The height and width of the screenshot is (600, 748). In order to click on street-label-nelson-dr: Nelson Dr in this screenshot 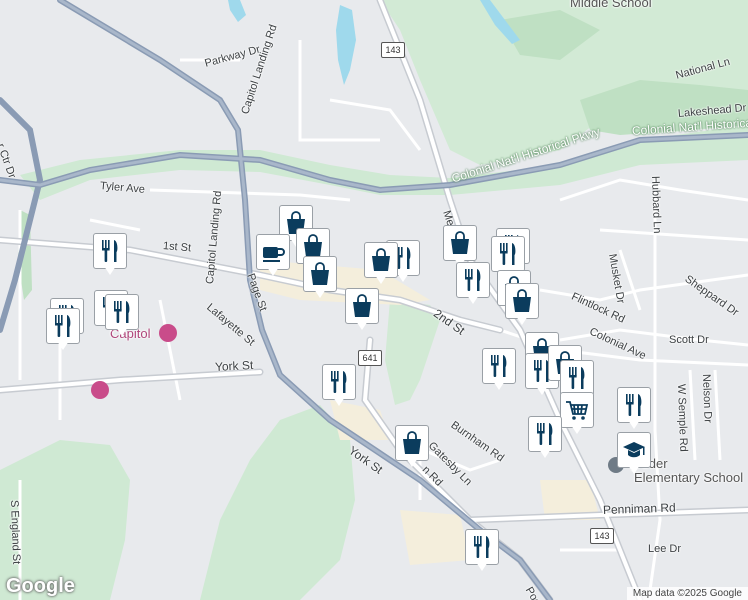, I will do `click(707, 398)`.